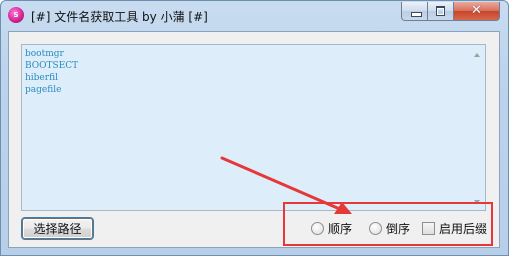 The image size is (509, 256). I want to click on scroll-up-arrow-icon, so click(477, 55).